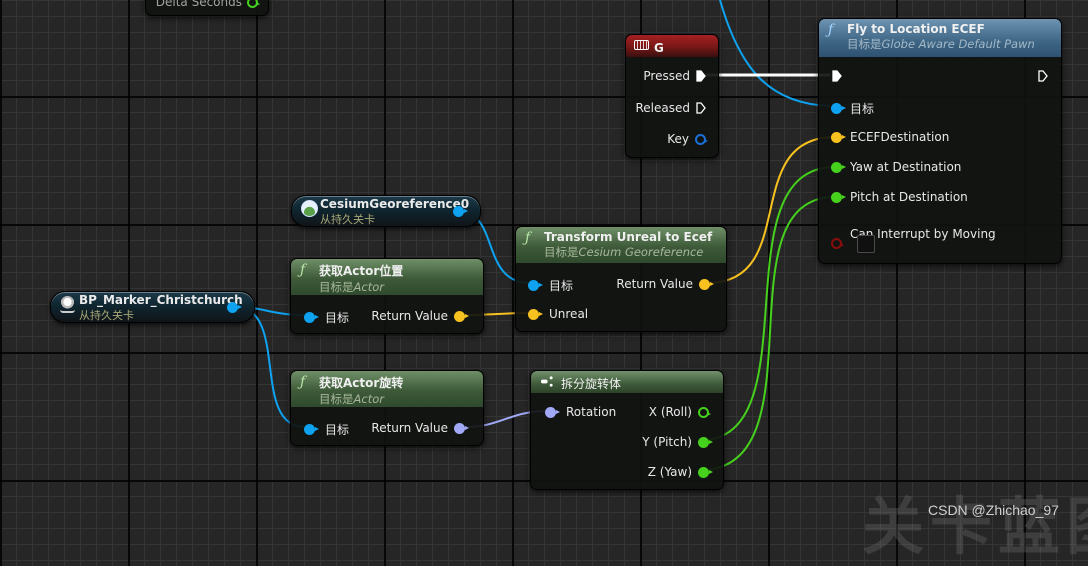 This screenshot has height=566, width=1088. Describe the element at coordinates (253, 4) in the screenshot. I see `delta-seconds-pin` at that location.